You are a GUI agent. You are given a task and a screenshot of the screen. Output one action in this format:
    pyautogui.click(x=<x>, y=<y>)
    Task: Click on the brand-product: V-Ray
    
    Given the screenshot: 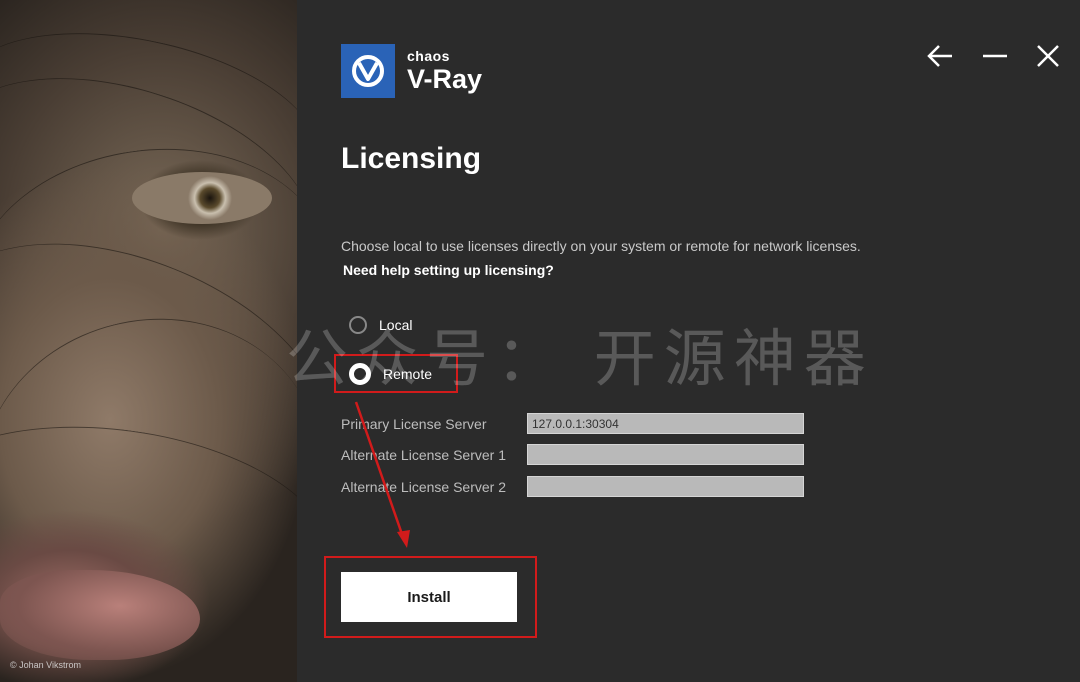 What is the action you would take?
    pyautogui.click(x=445, y=79)
    